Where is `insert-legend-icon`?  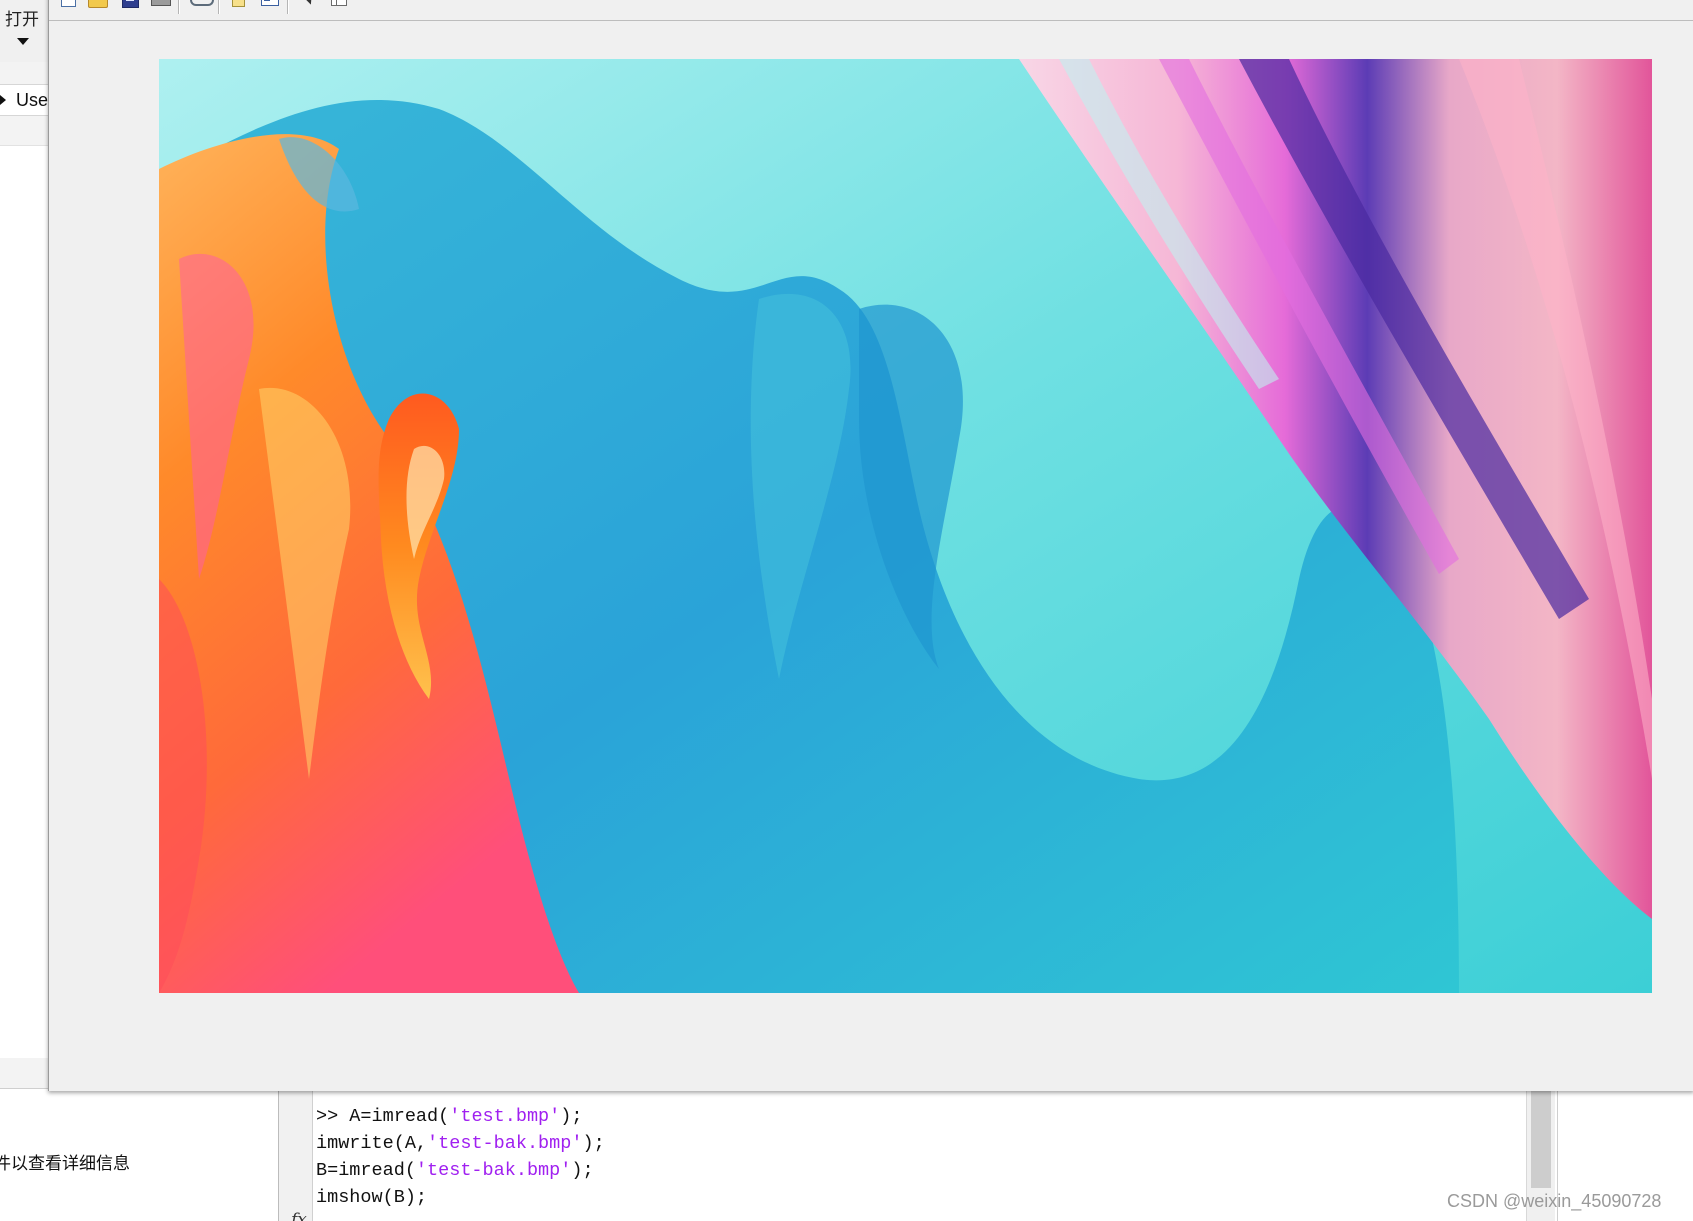
insert-legend-icon is located at coordinates (269, 6).